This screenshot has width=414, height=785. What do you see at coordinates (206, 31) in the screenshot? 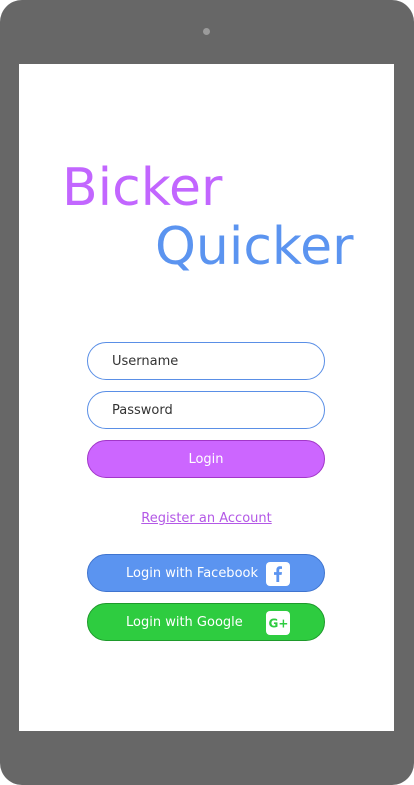
I see `camera-dot` at bounding box center [206, 31].